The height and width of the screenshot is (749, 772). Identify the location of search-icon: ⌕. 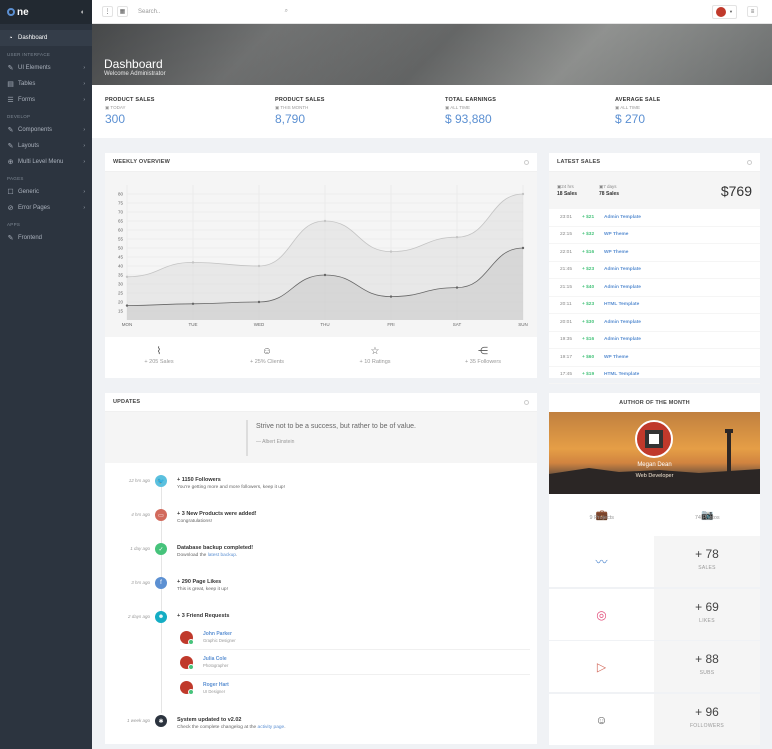
(286, 11).